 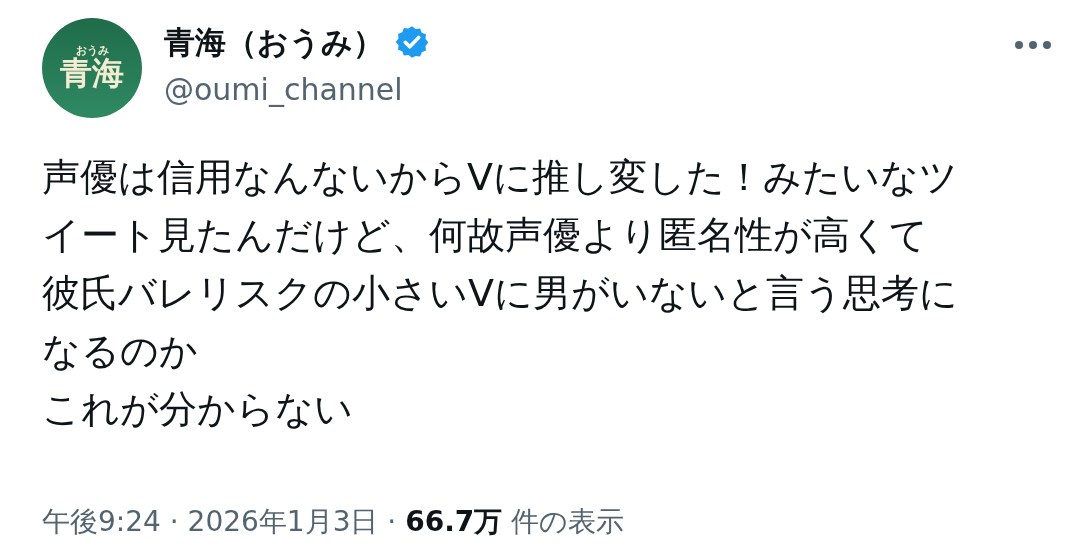 What do you see at coordinates (92, 50) in the screenshot?
I see `logo-subtitle: おうみ` at bounding box center [92, 50].